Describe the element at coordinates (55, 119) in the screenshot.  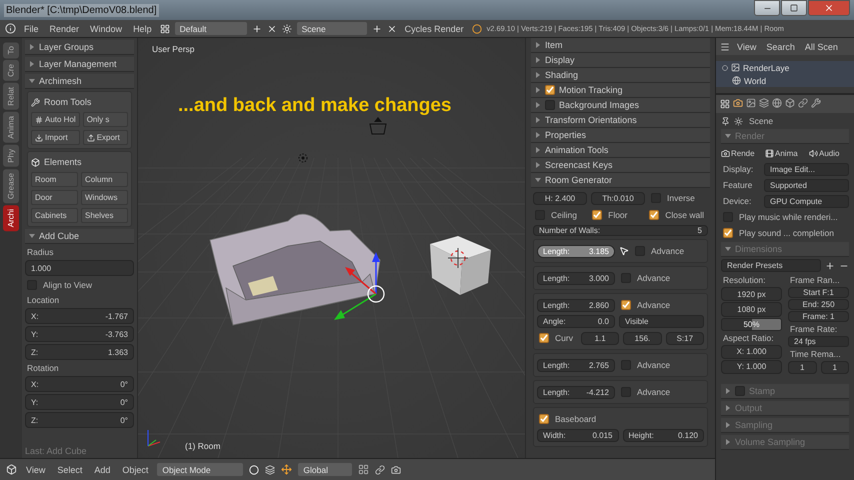
I see `tool-button: Auto Hol` at that location.